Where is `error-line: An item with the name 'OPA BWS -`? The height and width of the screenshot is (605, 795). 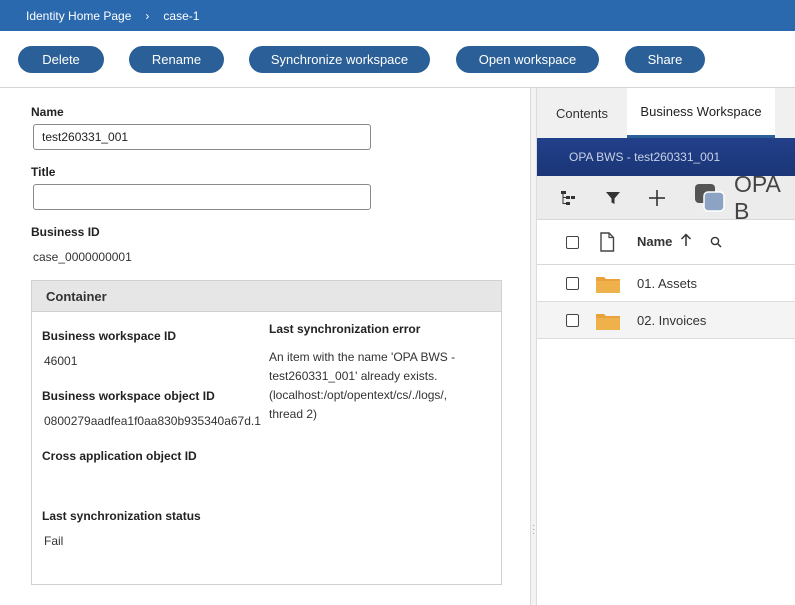
error-line: An item with the name 'OPA BWS - is located at coordinates (362, 357).